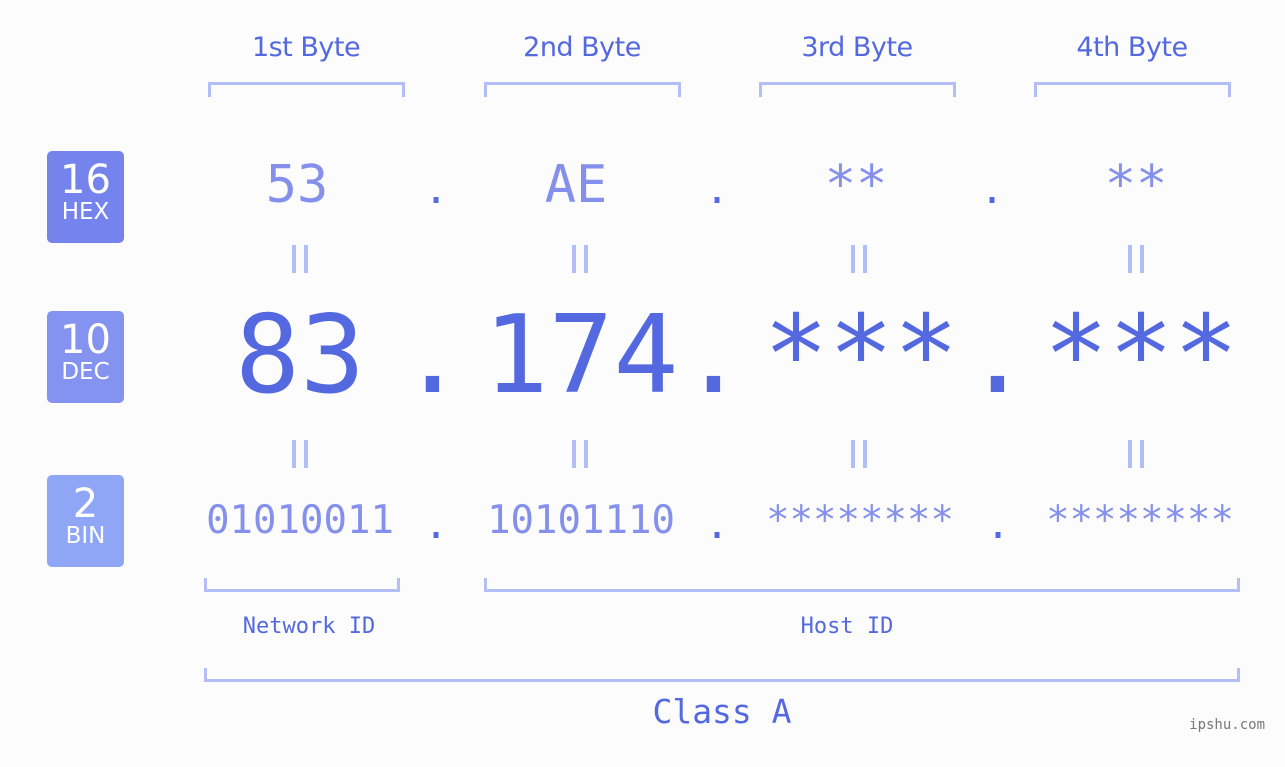 This screenshot has height=767, width=1285. I want to click on dec-badge: 10 DEC, so click(85, 357).